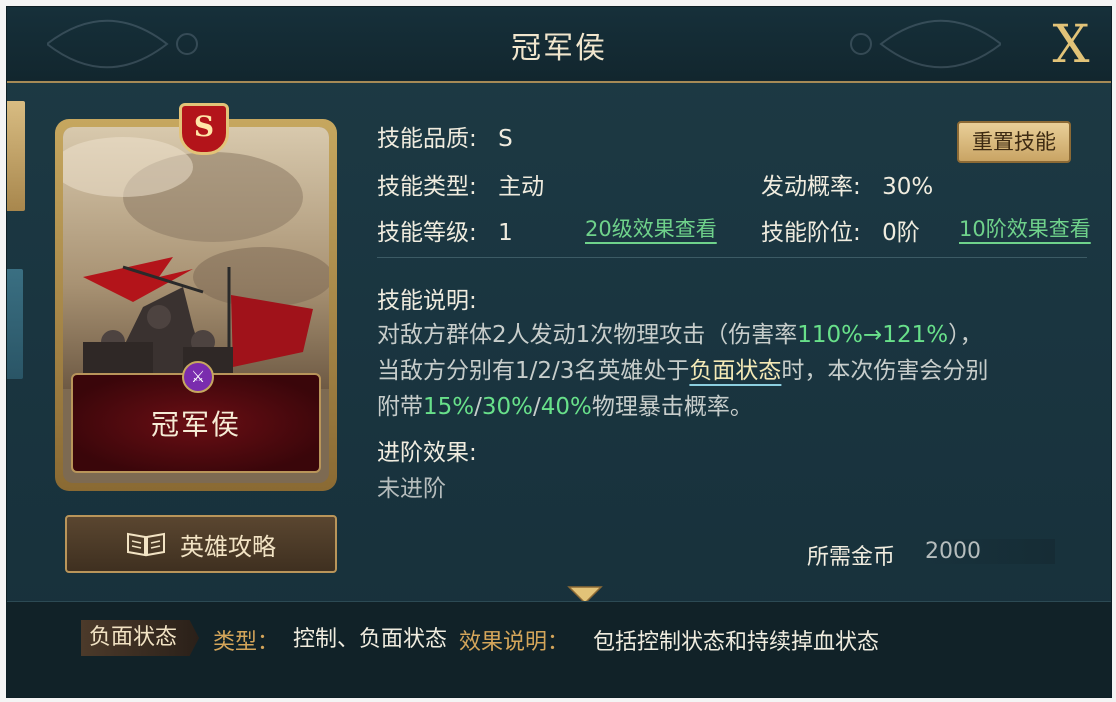  Describe the element at coordinates (651, 228) in the screenshot. I see `level20-effect-link: 20级效果查看` at that location.